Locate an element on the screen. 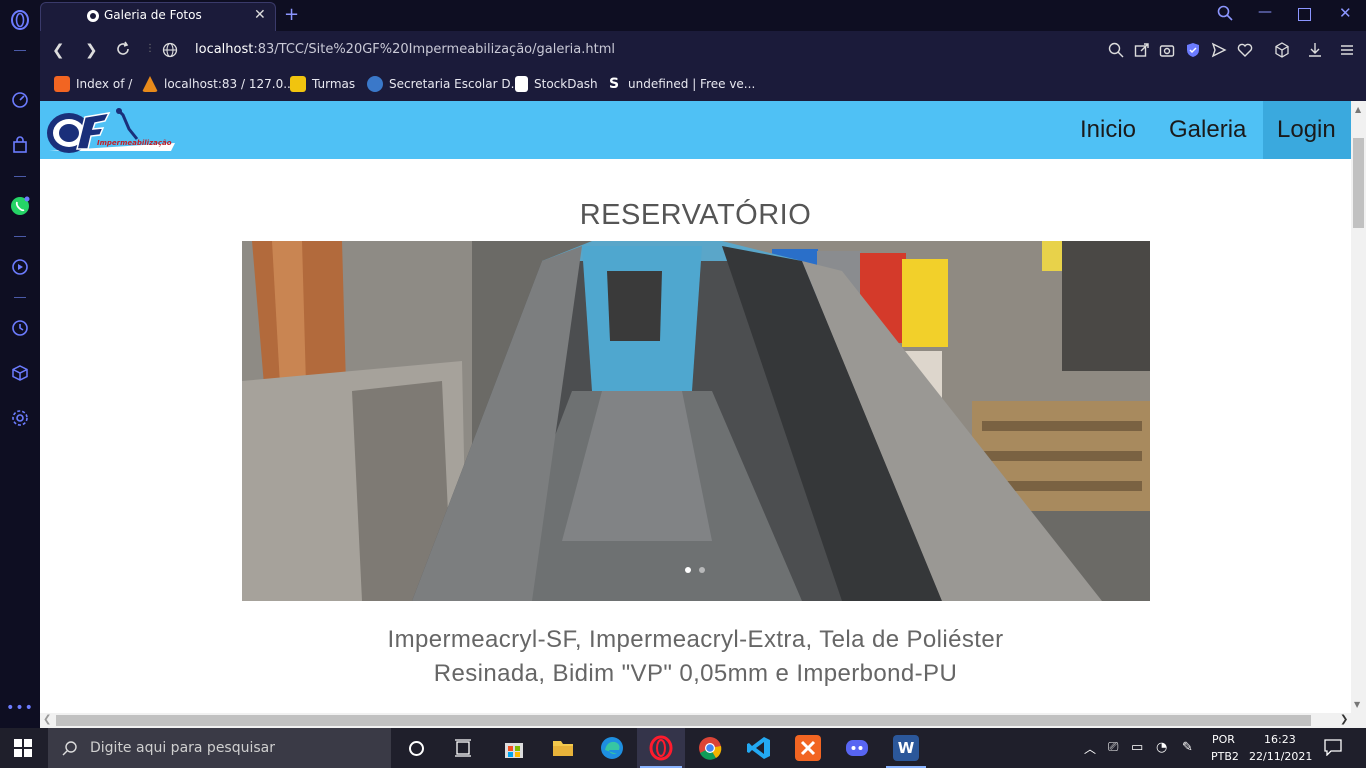 The image size is (1366, 768). scroll-up-icon: ▲ is located at coordinates (1358, 109).